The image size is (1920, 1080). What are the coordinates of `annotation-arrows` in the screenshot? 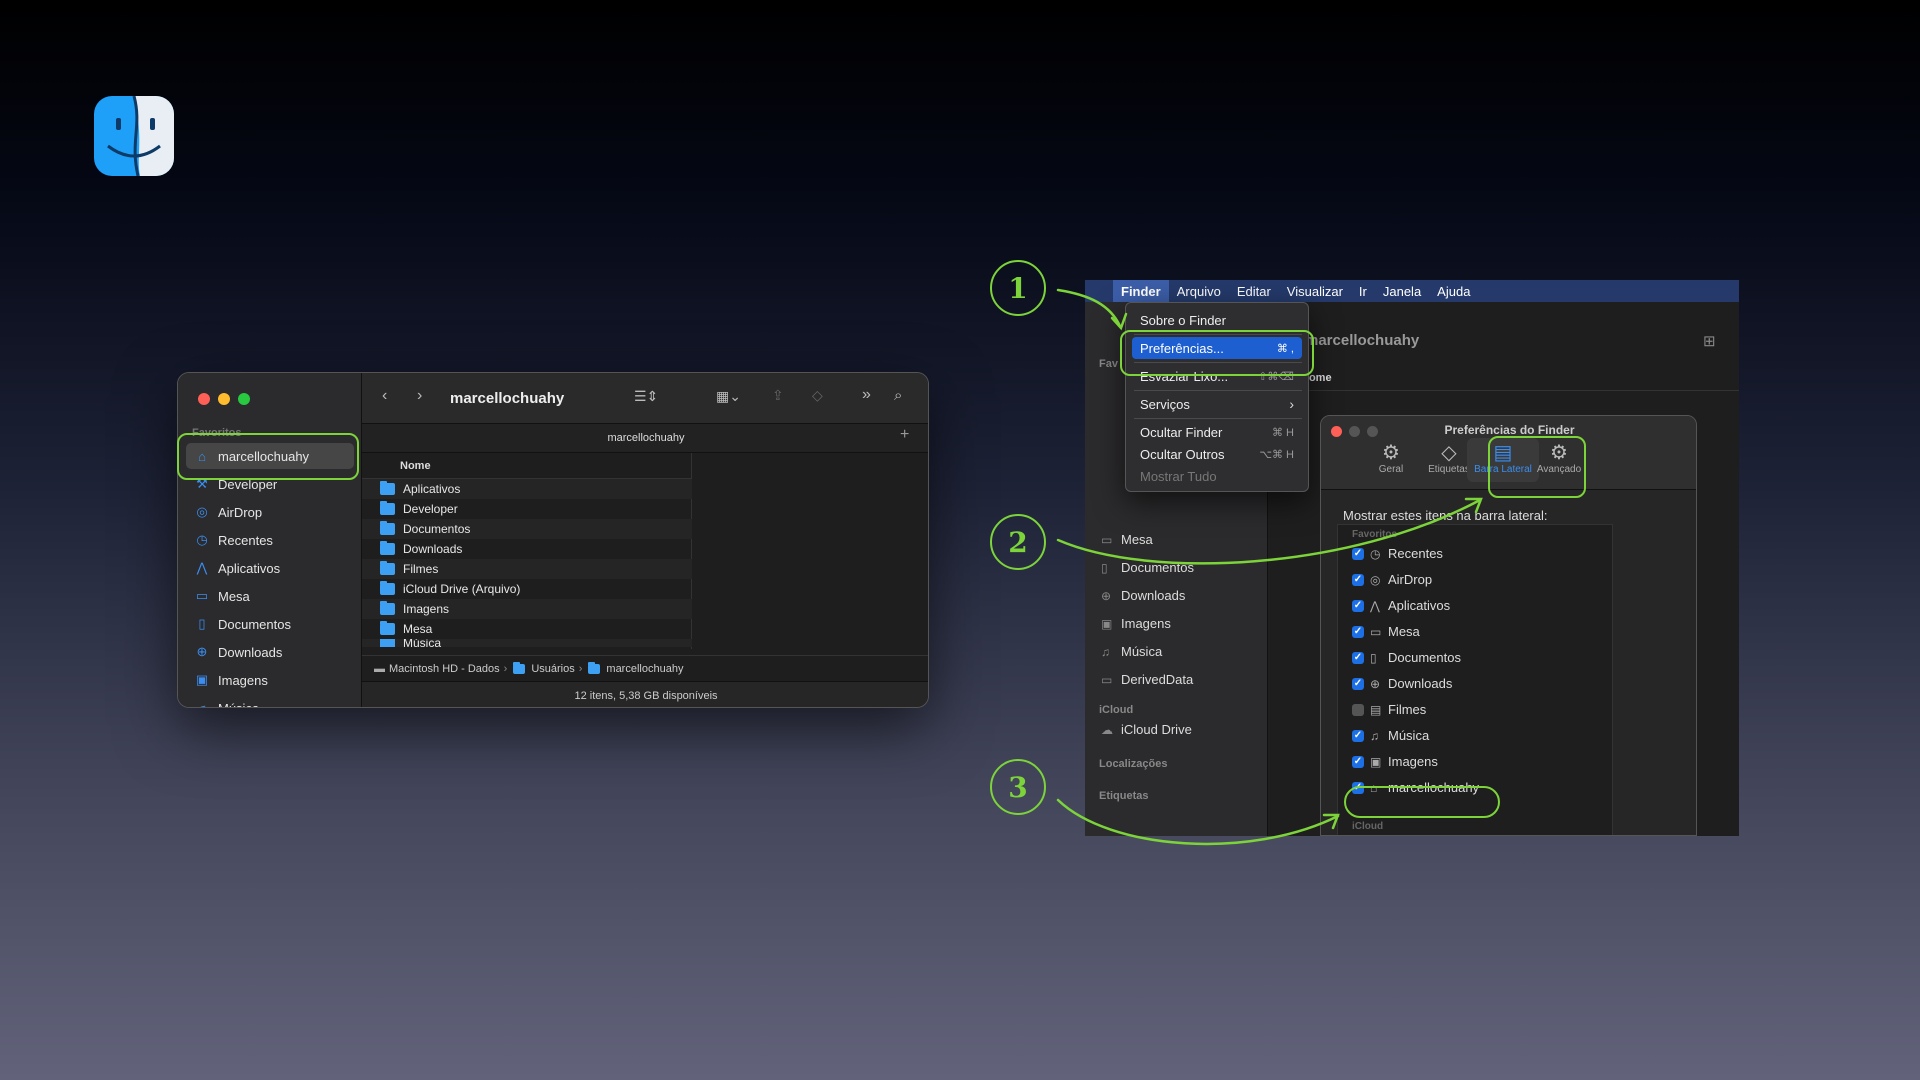 It's located at (1269, 567).